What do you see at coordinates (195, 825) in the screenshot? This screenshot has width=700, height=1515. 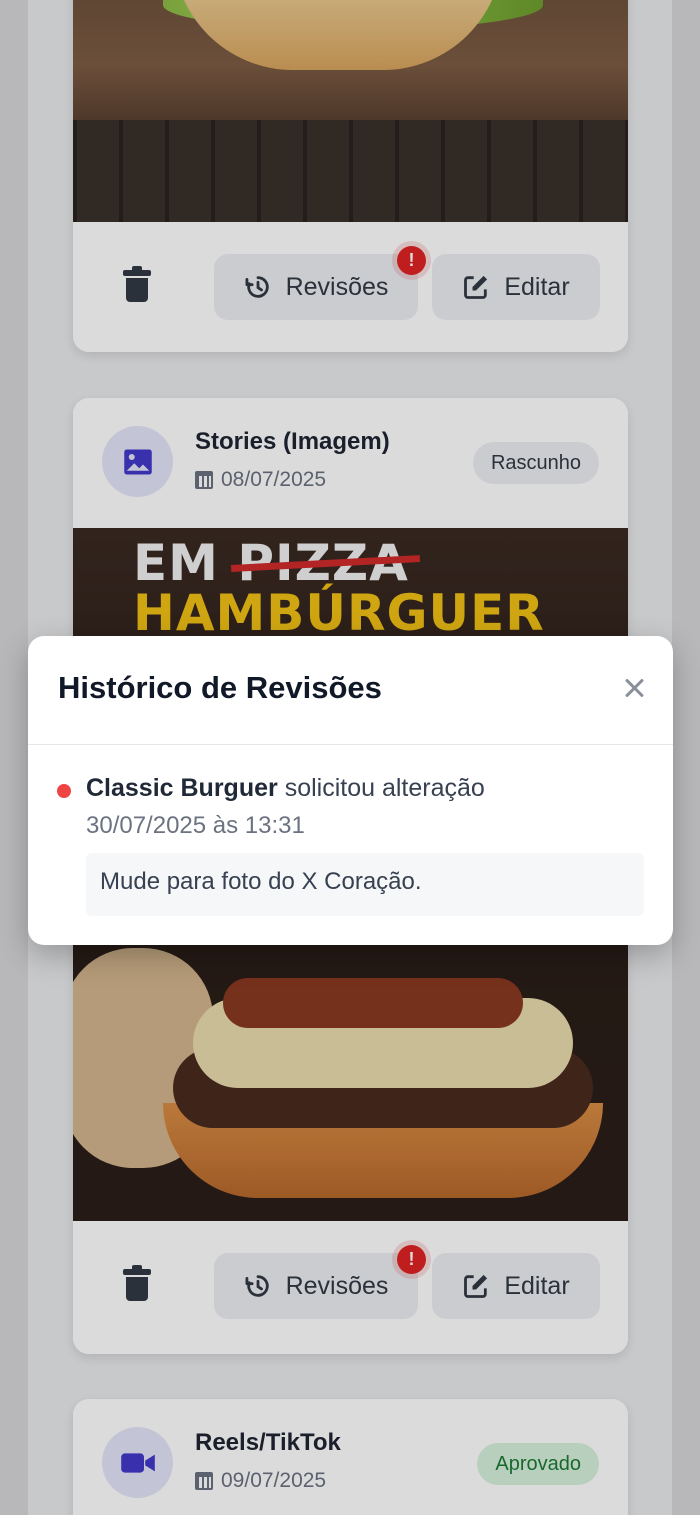 I see `revision-timestamp: 30/07/2025 às 13:31` at bounding box center [195, 825].